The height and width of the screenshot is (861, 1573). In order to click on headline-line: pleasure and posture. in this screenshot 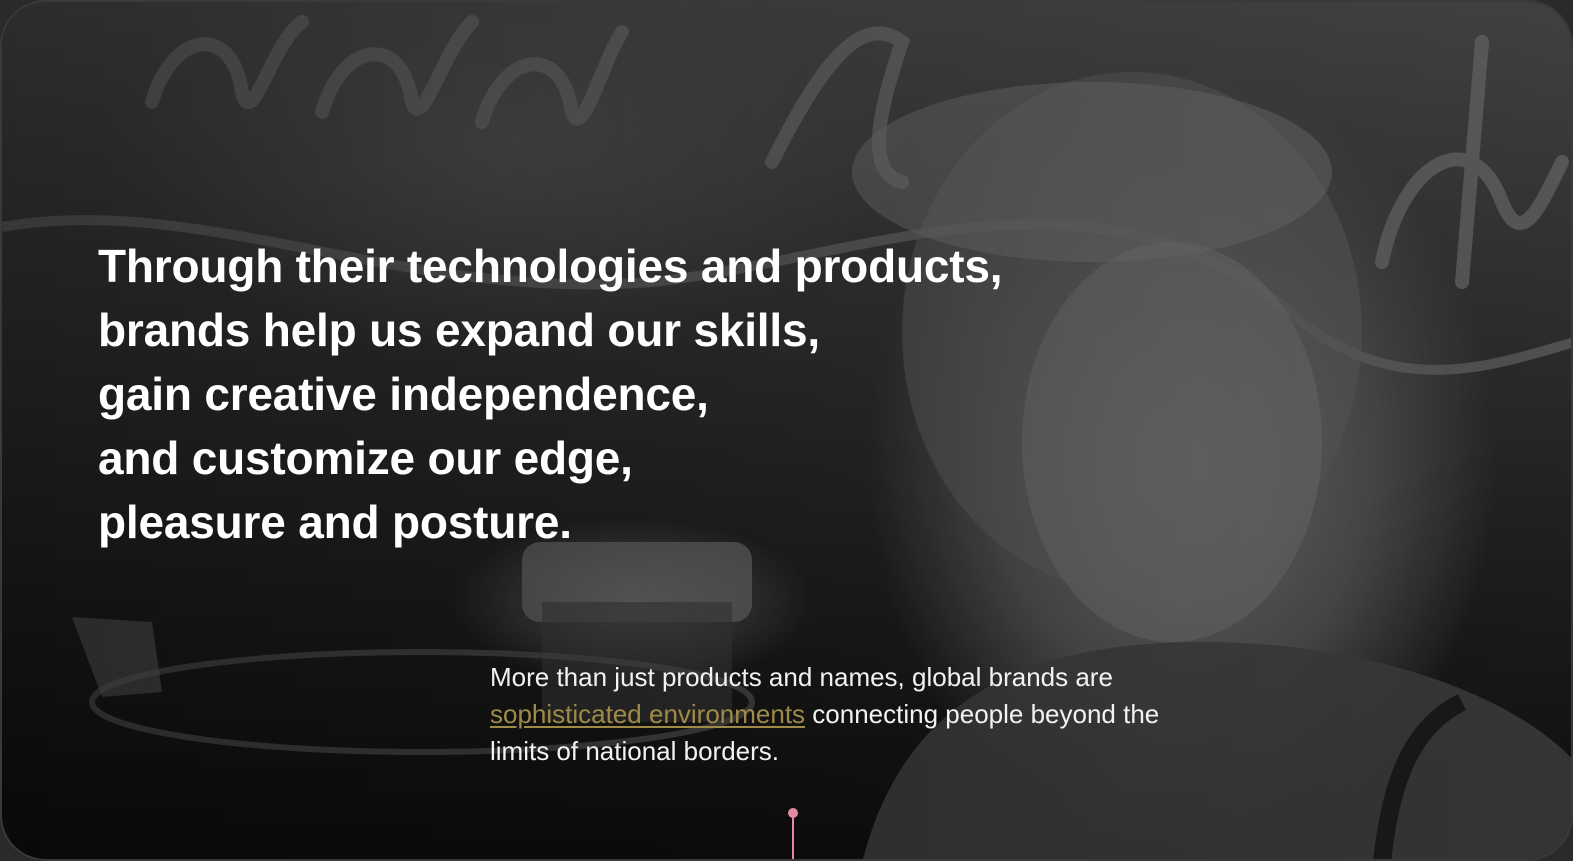, I will do `click(335, 522)`.